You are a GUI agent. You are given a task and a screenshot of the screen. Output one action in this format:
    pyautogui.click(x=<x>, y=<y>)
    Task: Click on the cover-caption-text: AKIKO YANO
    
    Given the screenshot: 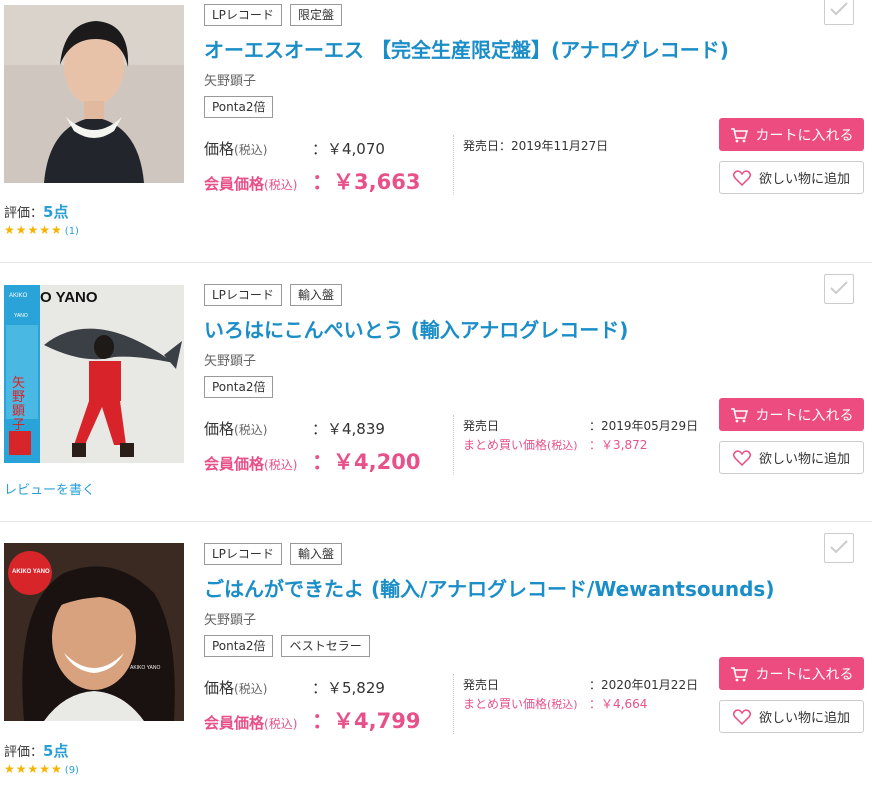 What is the action you would take?
    pyautogui.click(x=145, y=668)
    